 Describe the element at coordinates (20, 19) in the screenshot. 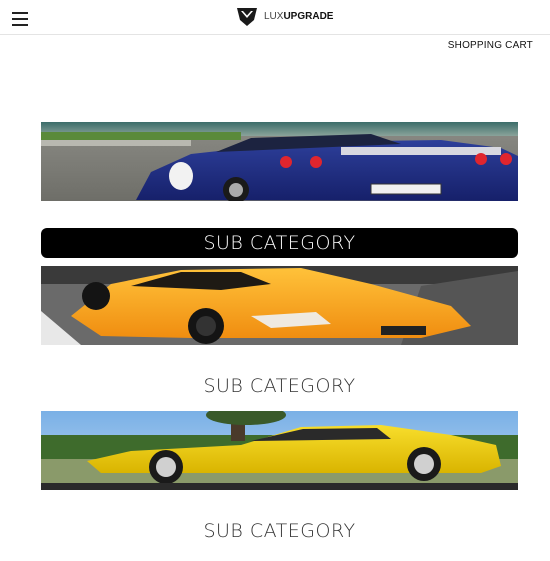

I see `hamburger-menu-icon` at that location.